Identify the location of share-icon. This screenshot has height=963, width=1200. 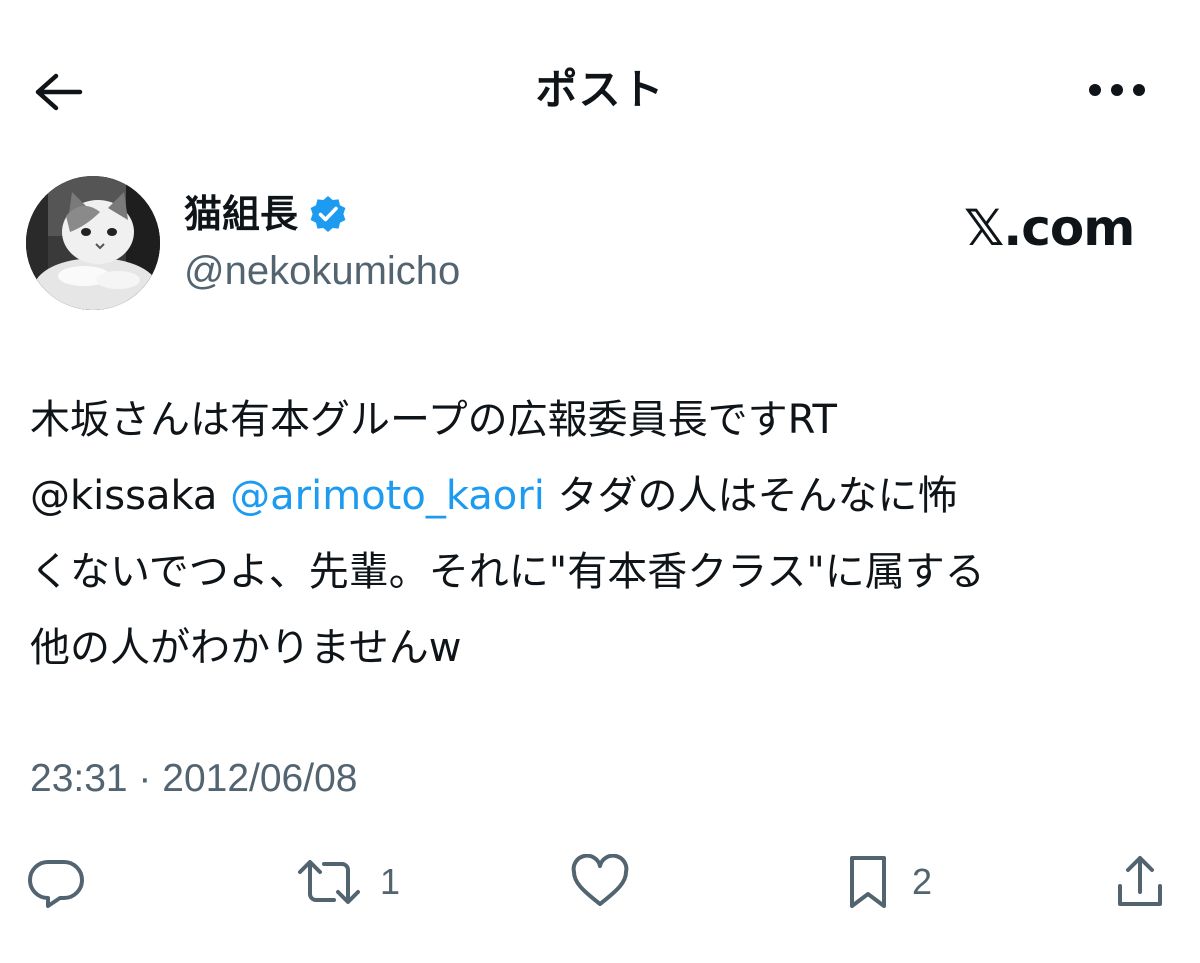
(1140, 881).